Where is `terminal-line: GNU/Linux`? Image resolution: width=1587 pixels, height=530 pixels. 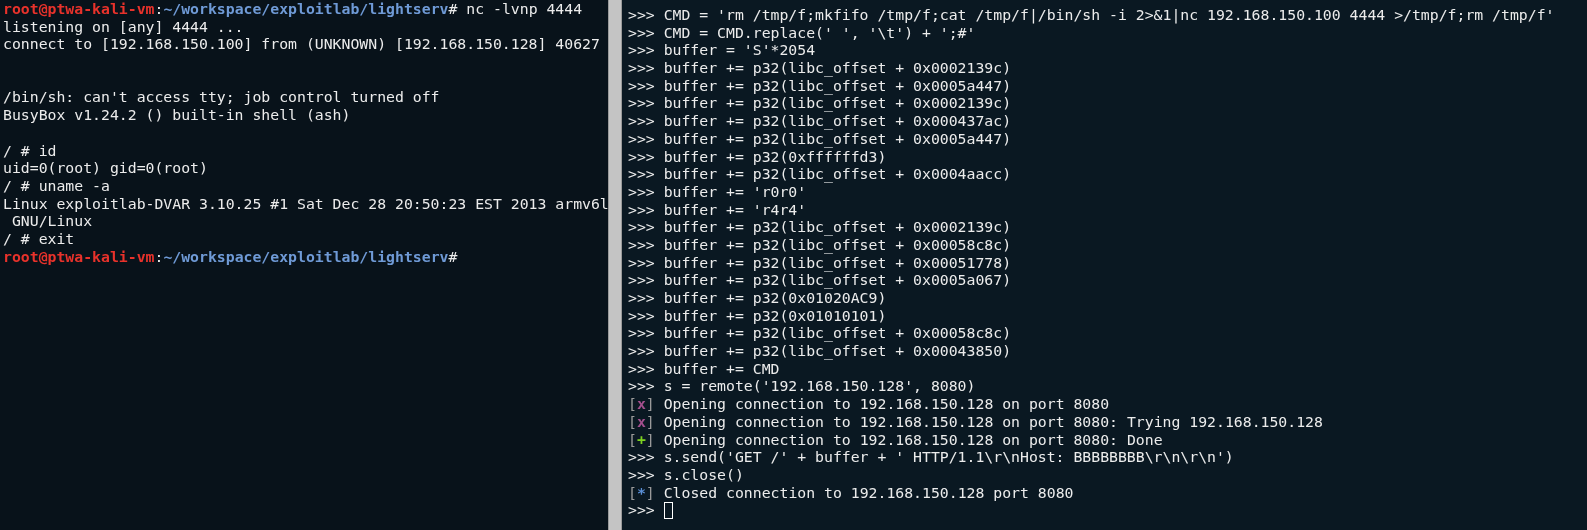 terminal-line: GNU/Linux is located at coordinates (51, 221).